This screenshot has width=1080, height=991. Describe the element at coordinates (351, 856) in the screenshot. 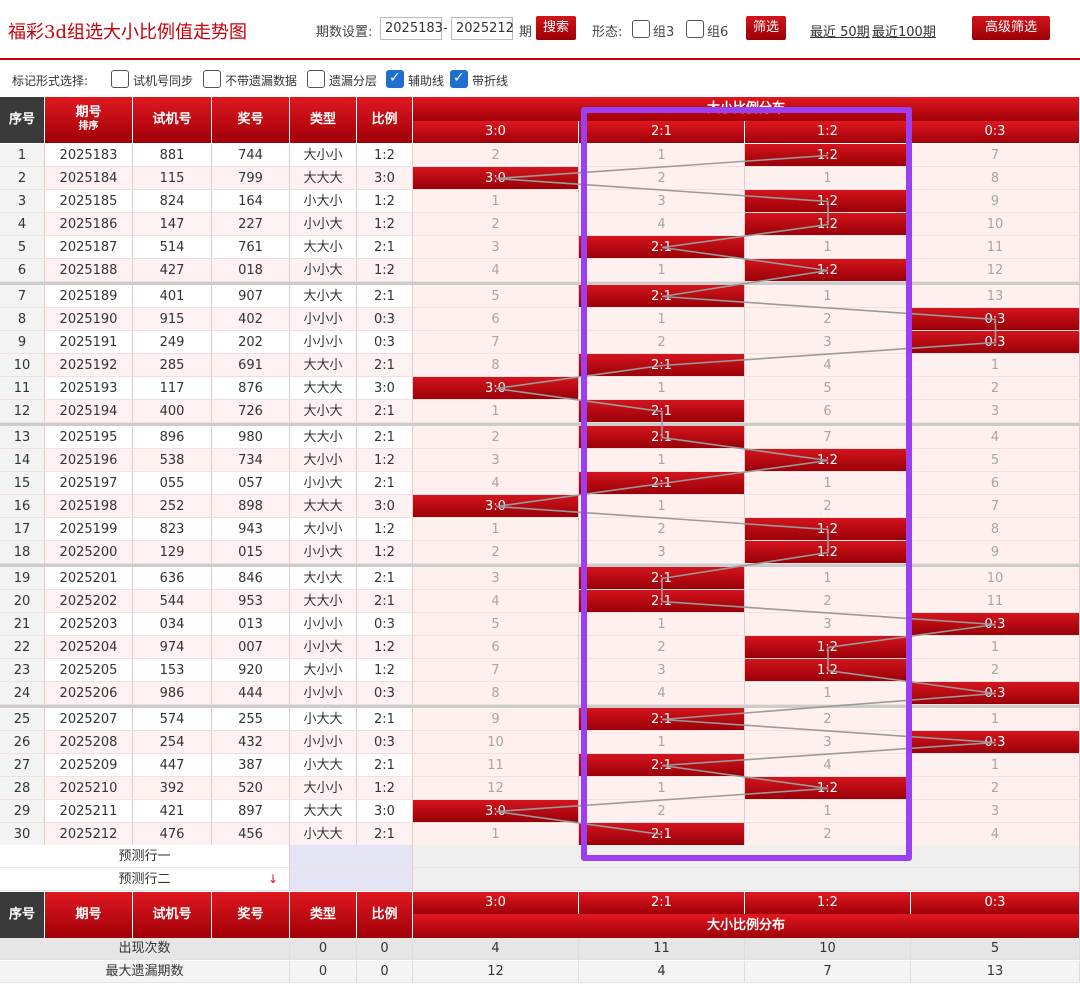

I see `predict-row-1-input` at that location.